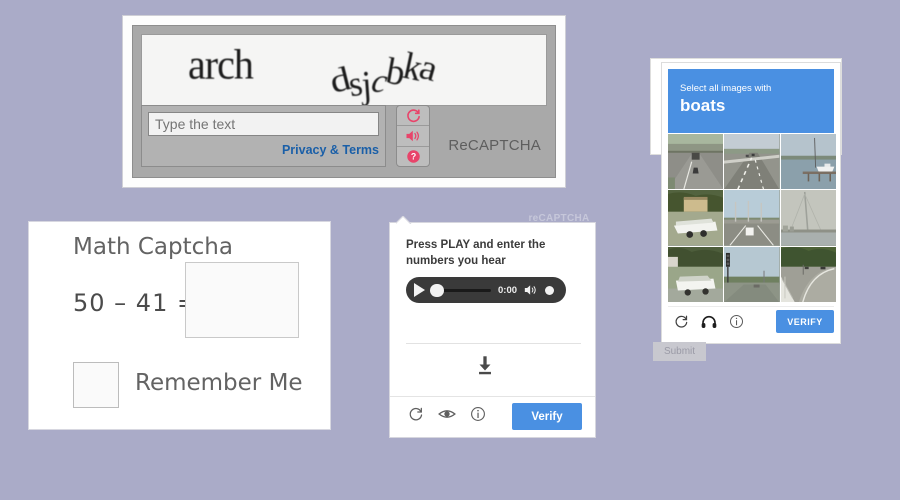 This screenshot has width=900, height=500. Describe the element at coordinates (404, 220) in the screenshot. I see `panel-notch` at that location.